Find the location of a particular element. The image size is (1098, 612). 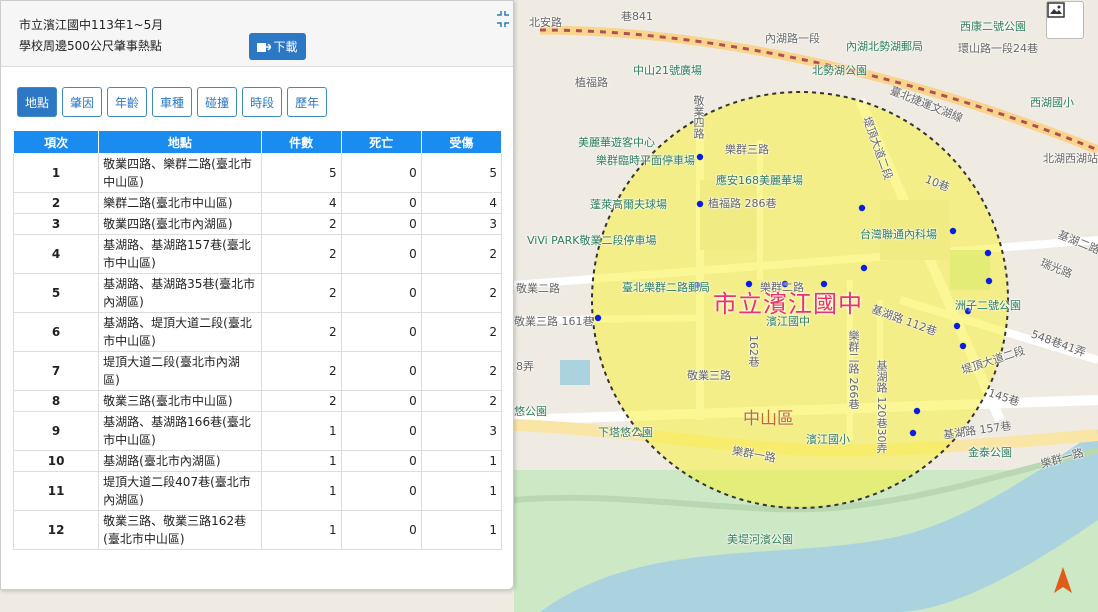

tab-vehicle: 車種 is located at coordinates (172, 102).